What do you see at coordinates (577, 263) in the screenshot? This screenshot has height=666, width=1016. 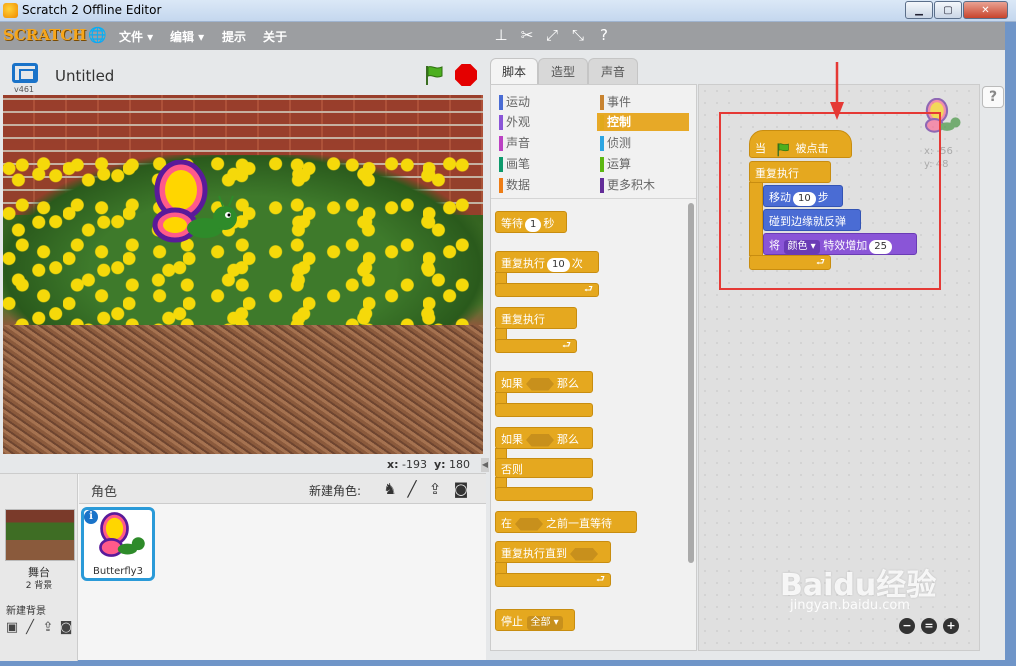 I see `block-repeat-unit: 次` at bounding box center [577, 263].